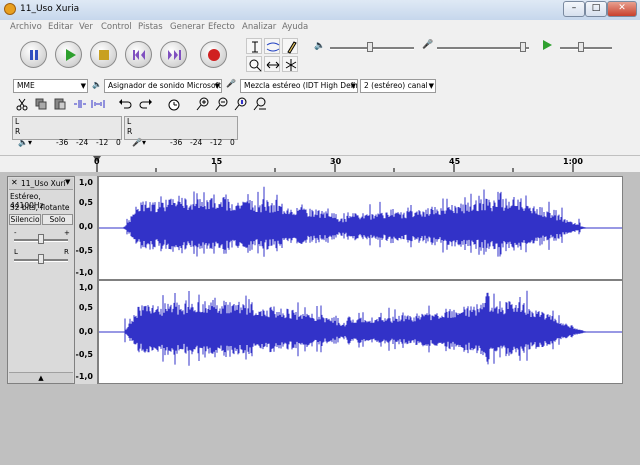 The width and height of the screenshot is (640, 465). I want to click on microphone-icon: 🎤, so click(231, 83).